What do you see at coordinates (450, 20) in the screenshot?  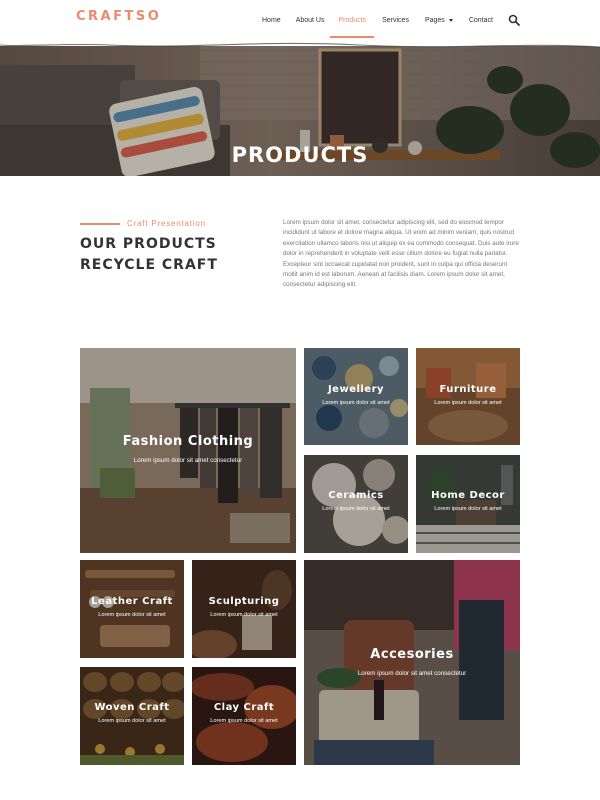 I see `chevron-down-icon` at bounding box center [450, 20].